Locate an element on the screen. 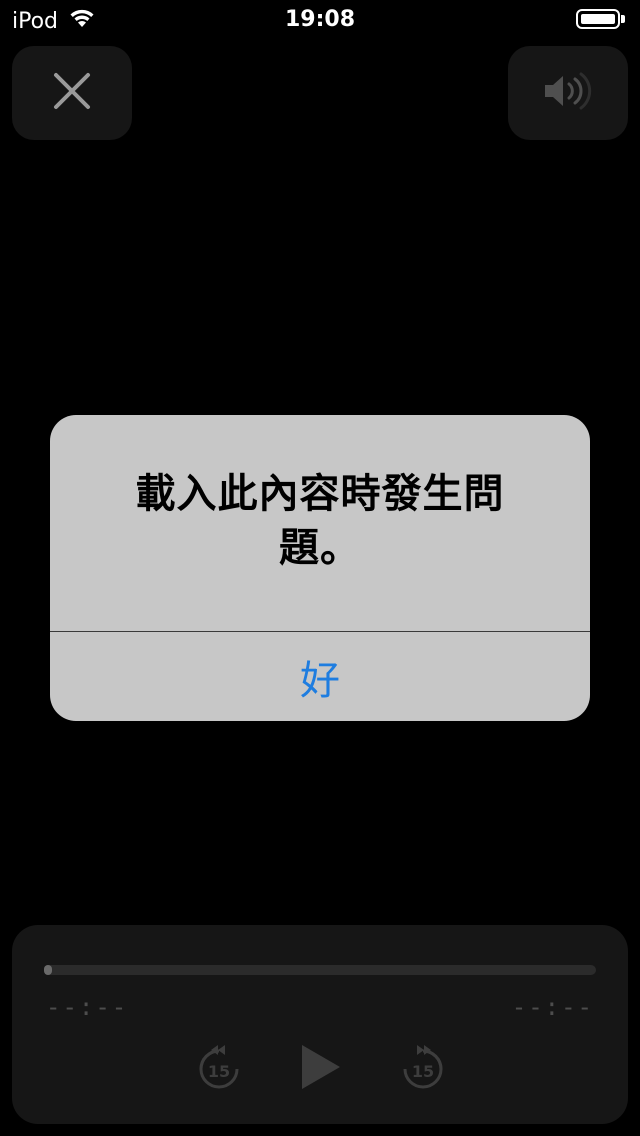 Image resolution: width=640 pixels, height=1136 pixels. volume-button is located at coordinates (568, 93).